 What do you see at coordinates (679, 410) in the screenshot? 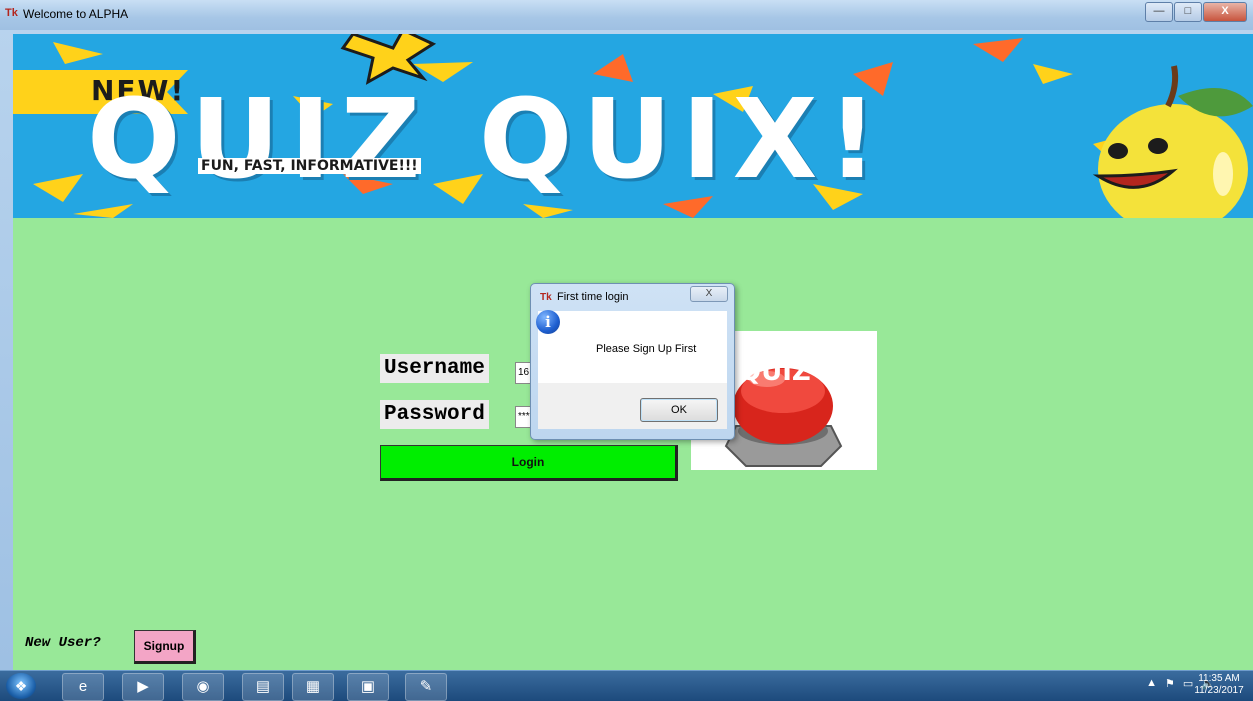
I see `ok-button: OK` at bounding box center [679, 410].